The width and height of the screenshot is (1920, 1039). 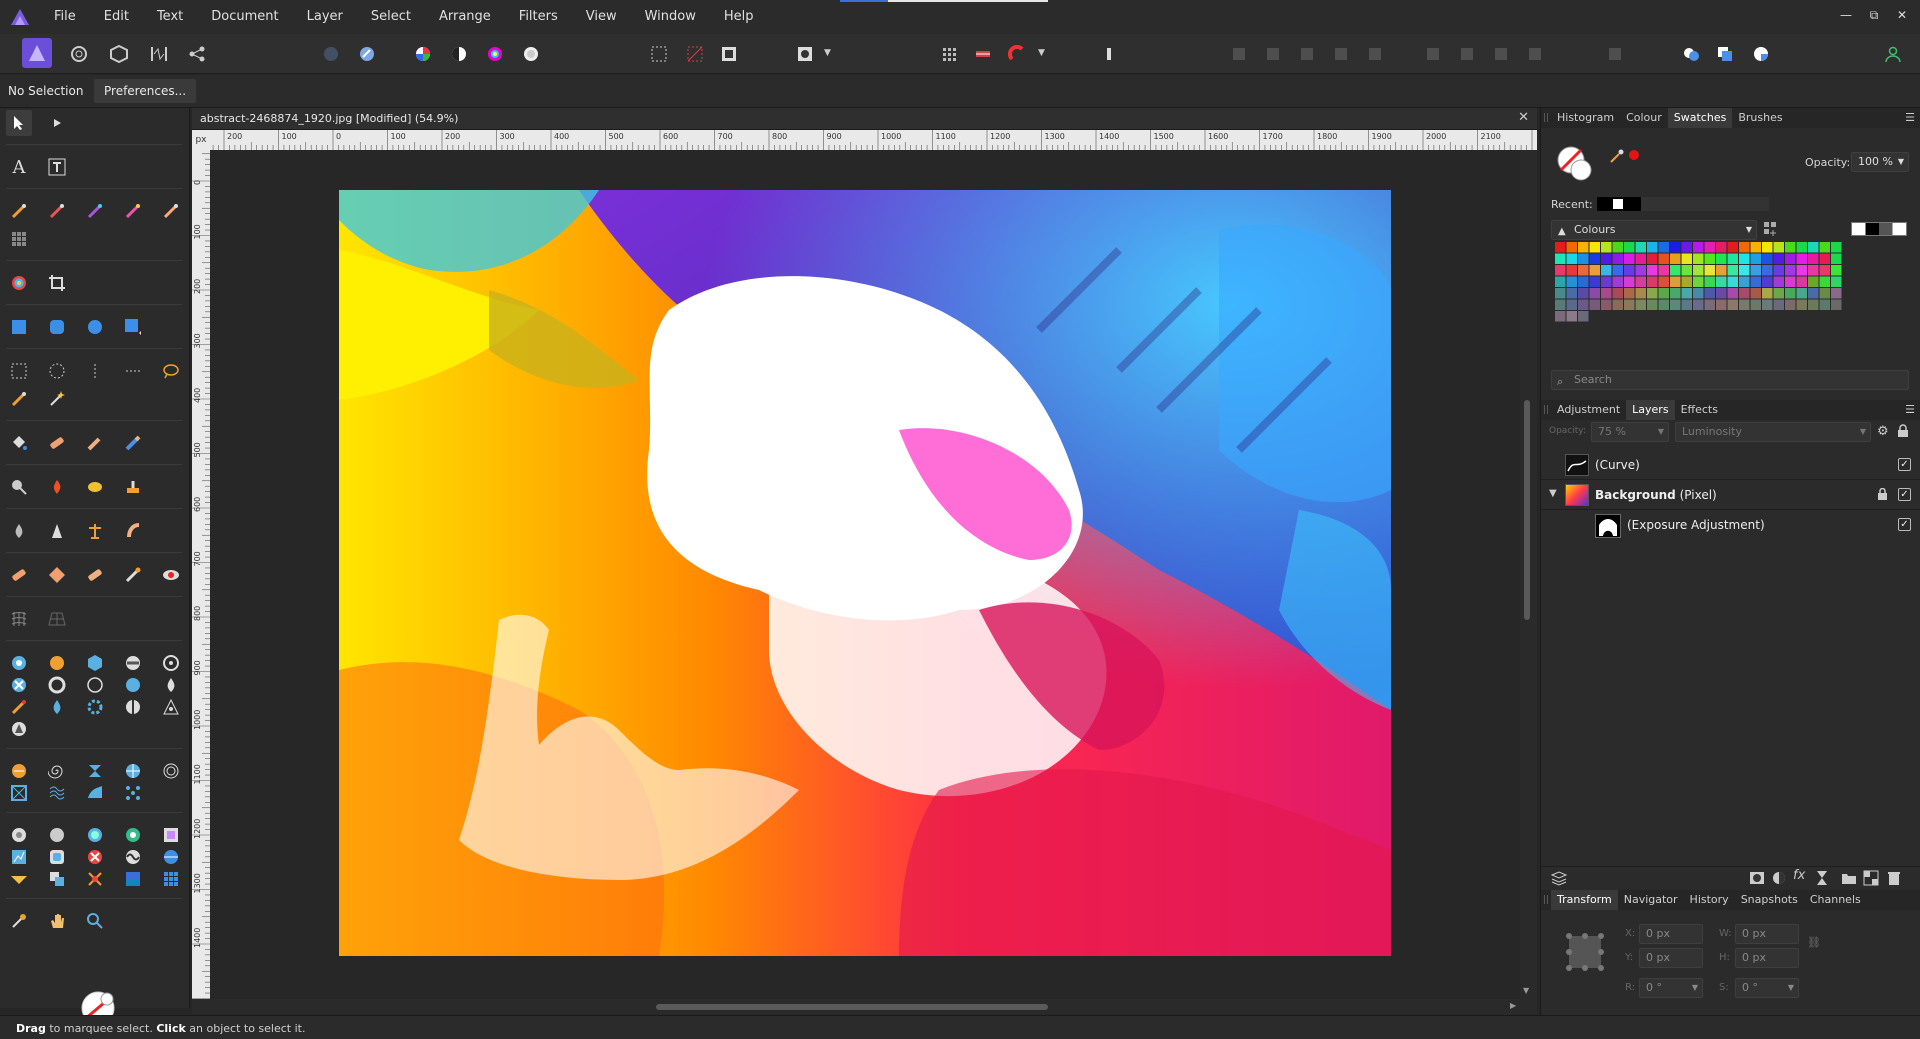 What do you see at coordinates (133, 443) in the screenshot?
I see `erase-tool-icon` at bounding box center [133, 443].